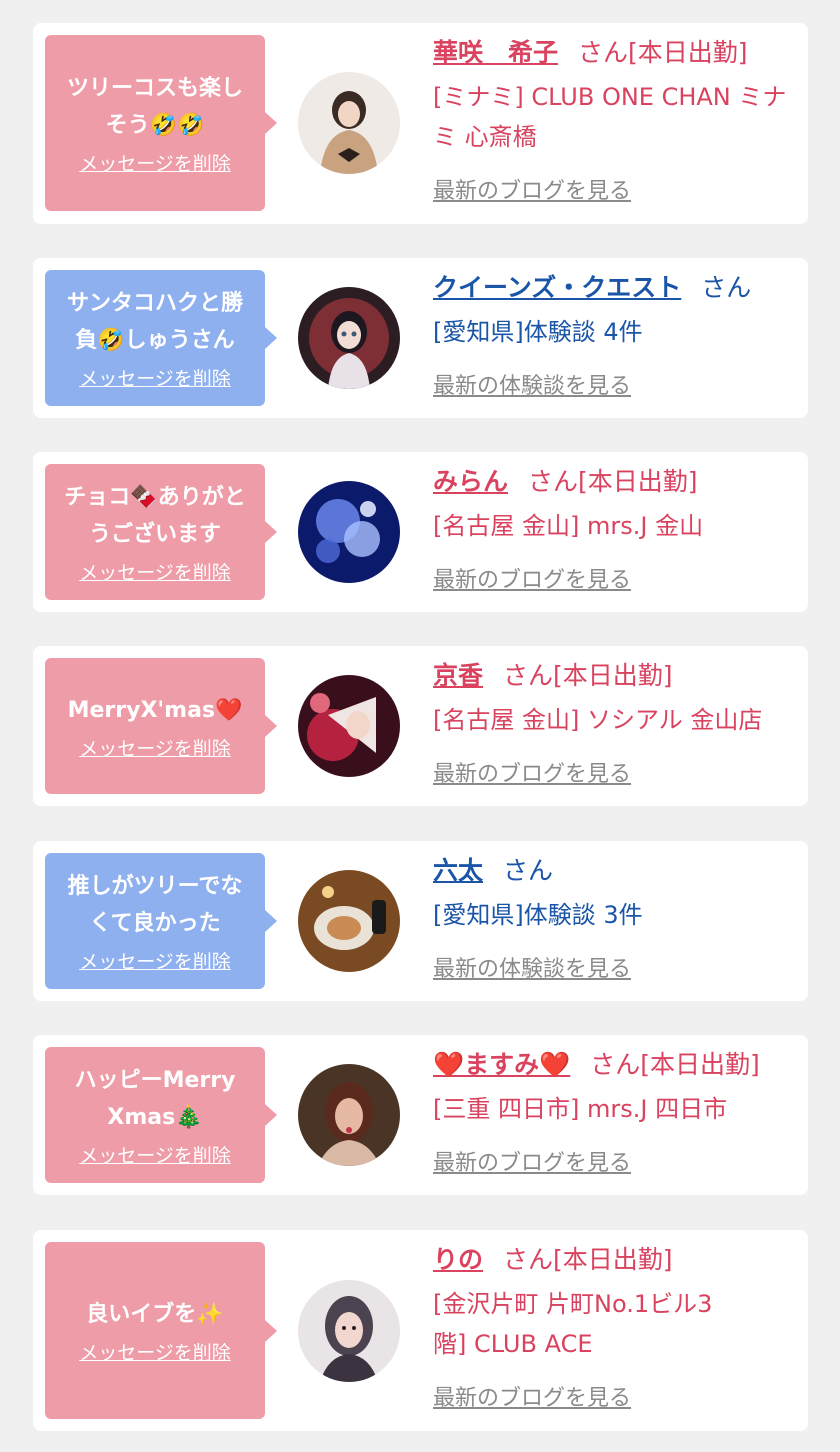 The width and height of the screenshot is (840, 1452). What do you see at coordinates (458, 1259) in the screenshot?
I see `girl-name-link: りの` at bounding box center [458, 1259].